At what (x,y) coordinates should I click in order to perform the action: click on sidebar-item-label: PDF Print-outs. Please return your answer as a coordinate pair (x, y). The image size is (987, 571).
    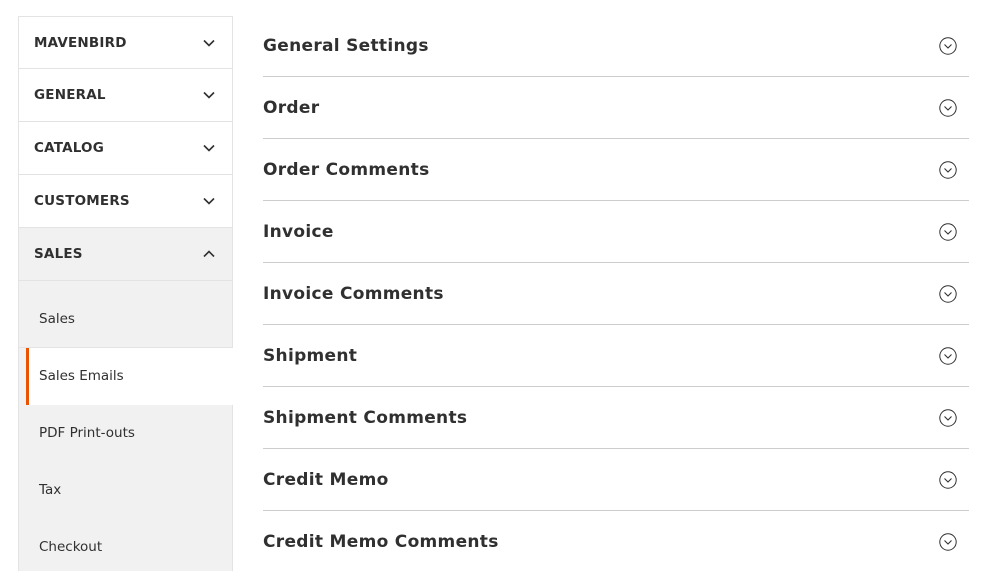
    Looking at the image, I should click on (87, 433).